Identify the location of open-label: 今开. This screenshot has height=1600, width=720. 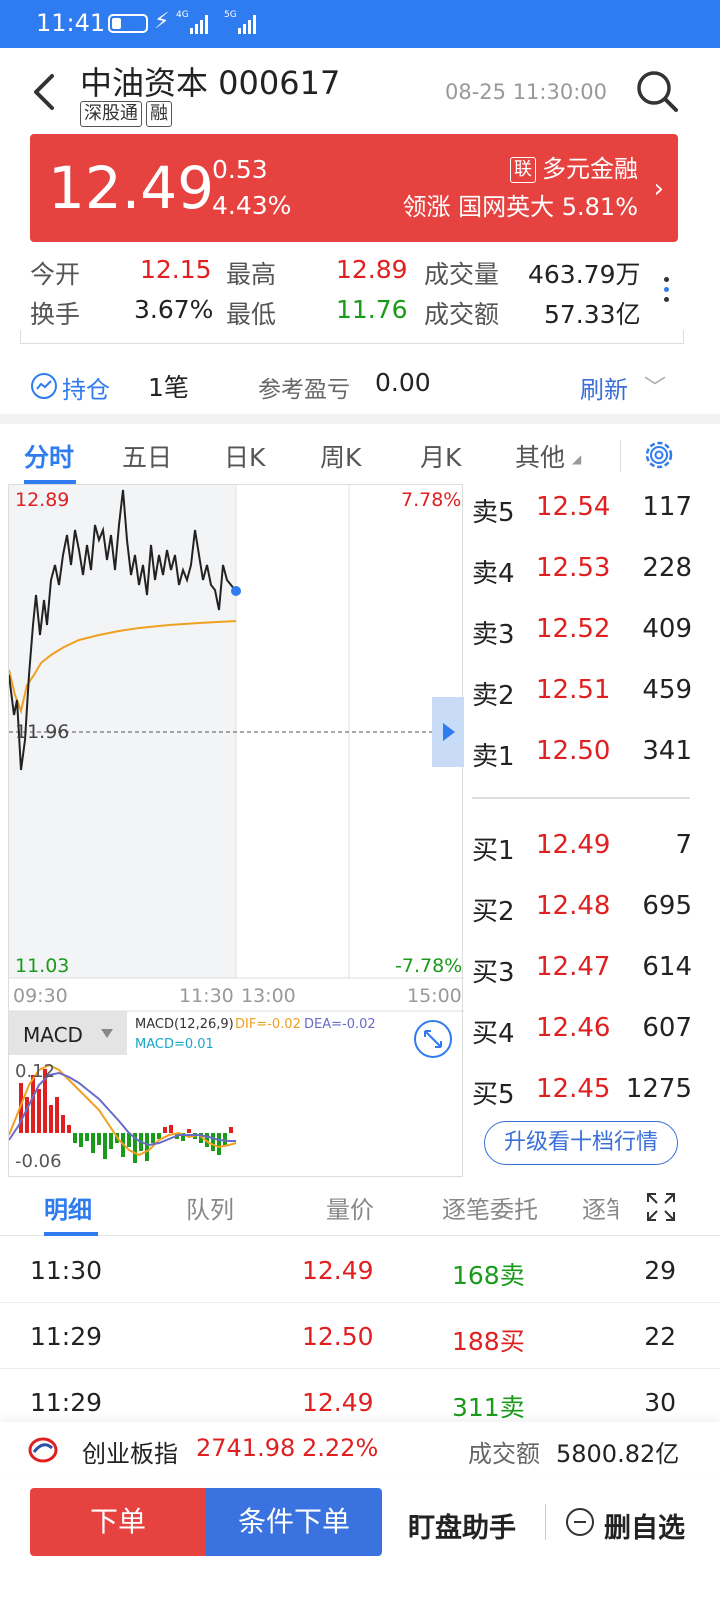
(55, 274).